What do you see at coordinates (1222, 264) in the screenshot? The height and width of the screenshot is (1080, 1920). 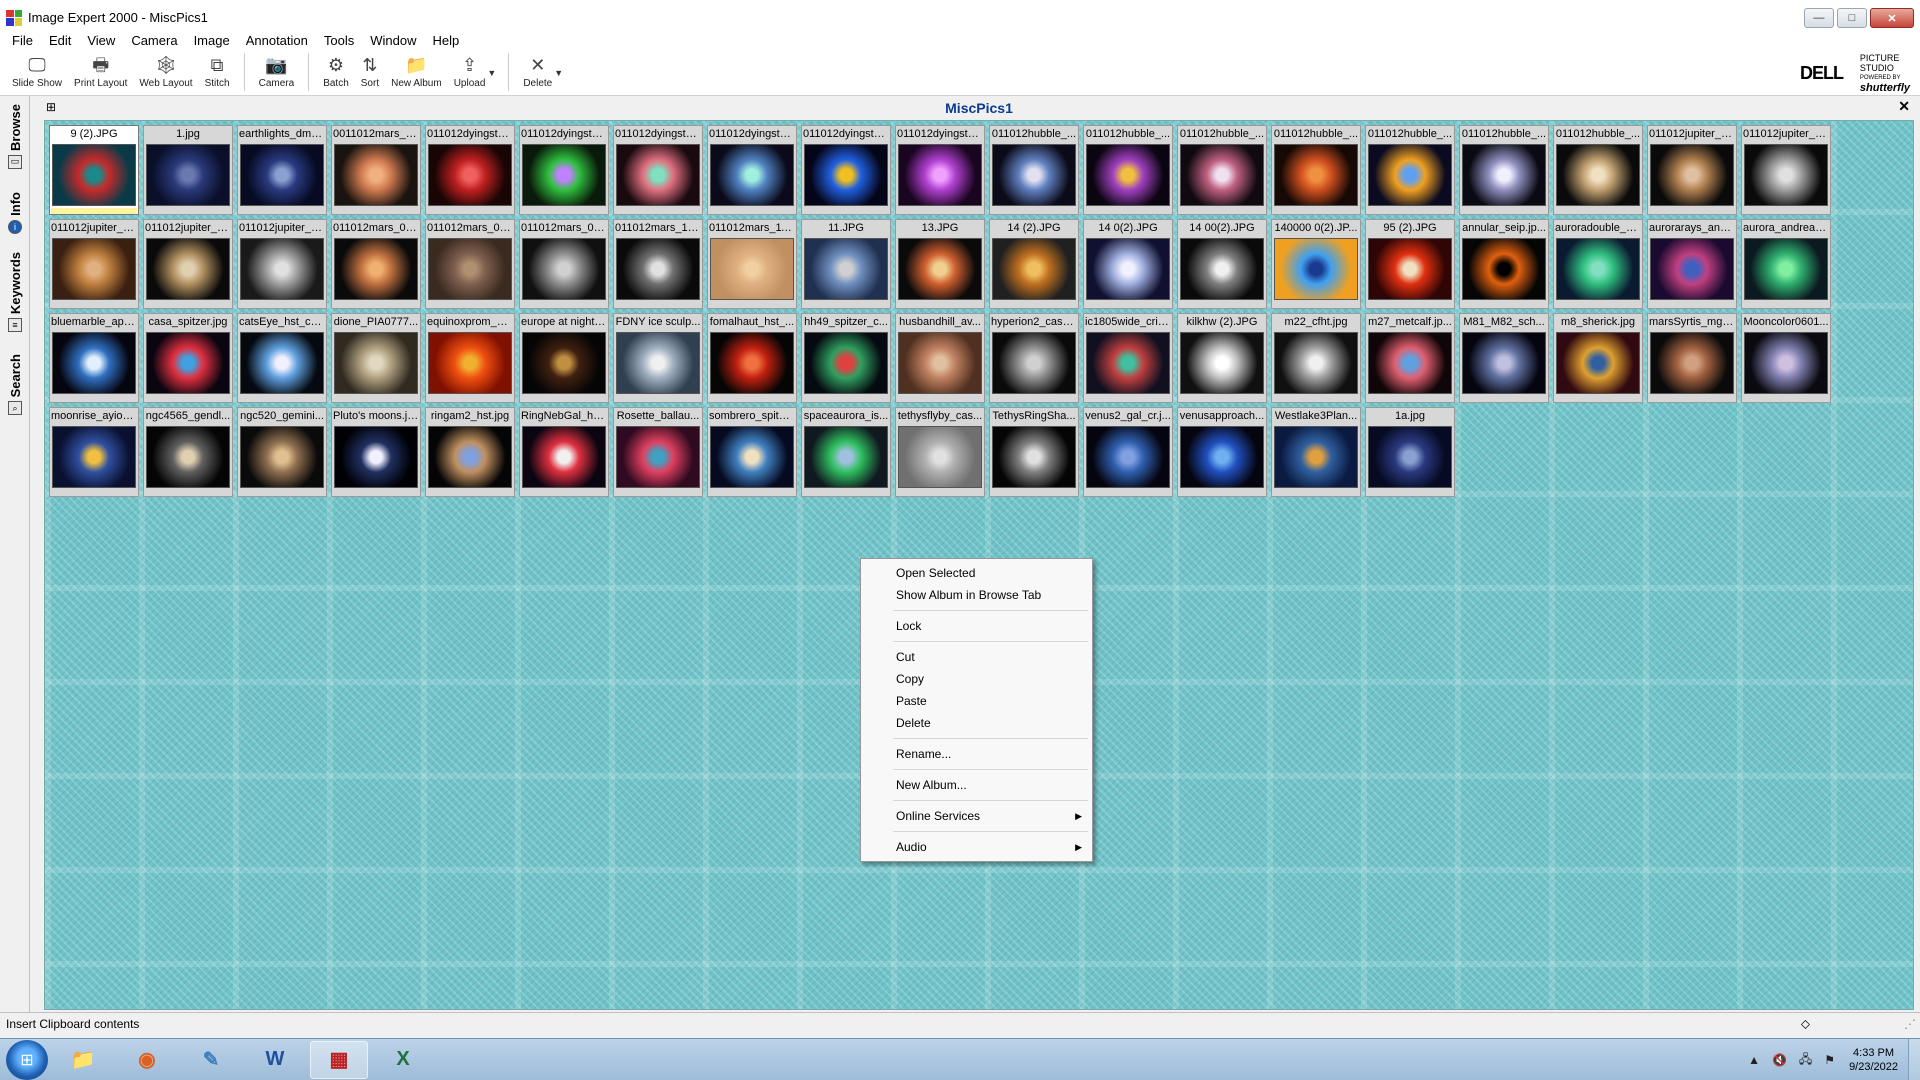 I see `thumbnail-item: 14 00(2).JPG` at bounding box center [1222, 264].